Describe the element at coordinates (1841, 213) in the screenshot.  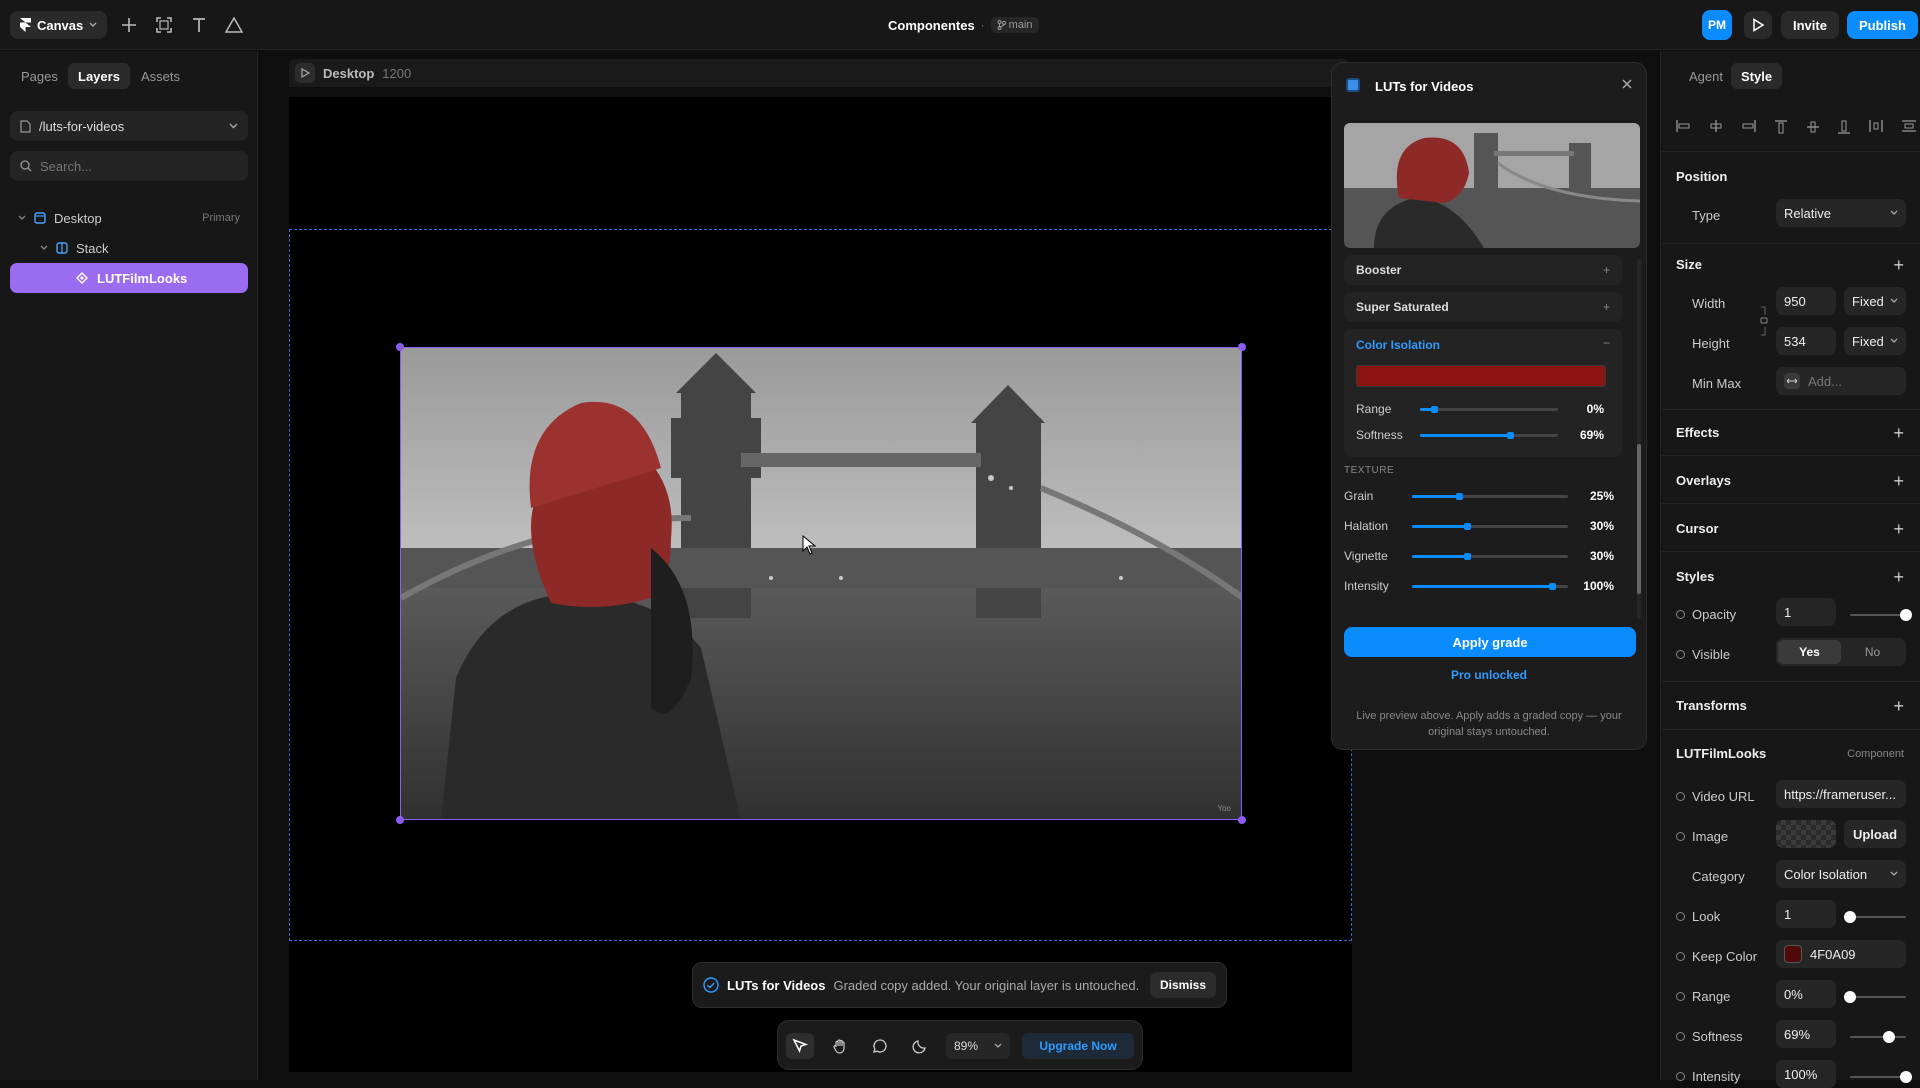
I see `position-type-select: Relative` at that location.